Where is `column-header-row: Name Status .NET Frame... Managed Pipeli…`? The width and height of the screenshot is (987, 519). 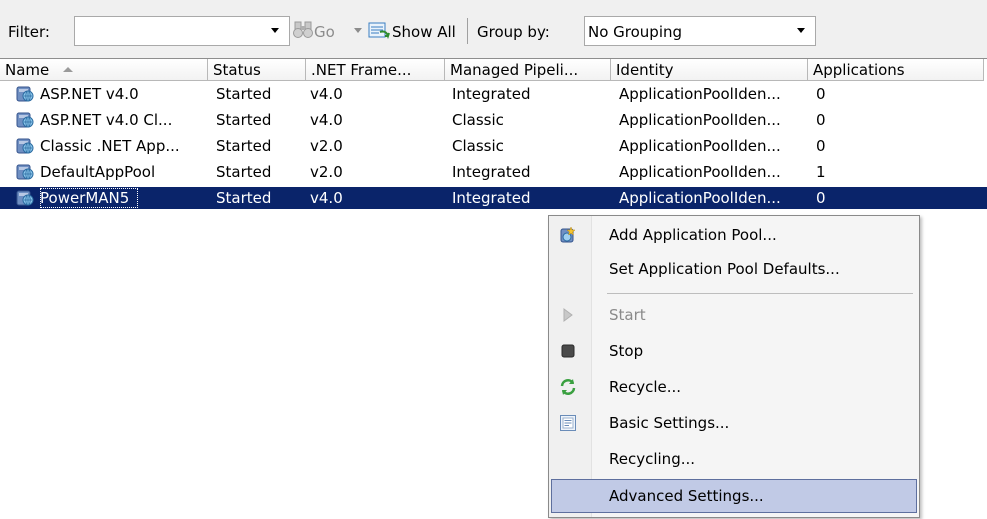
column-header-row: Name Status .NET Frame... Managed Pipeli… is located at coordinates (493, 70).